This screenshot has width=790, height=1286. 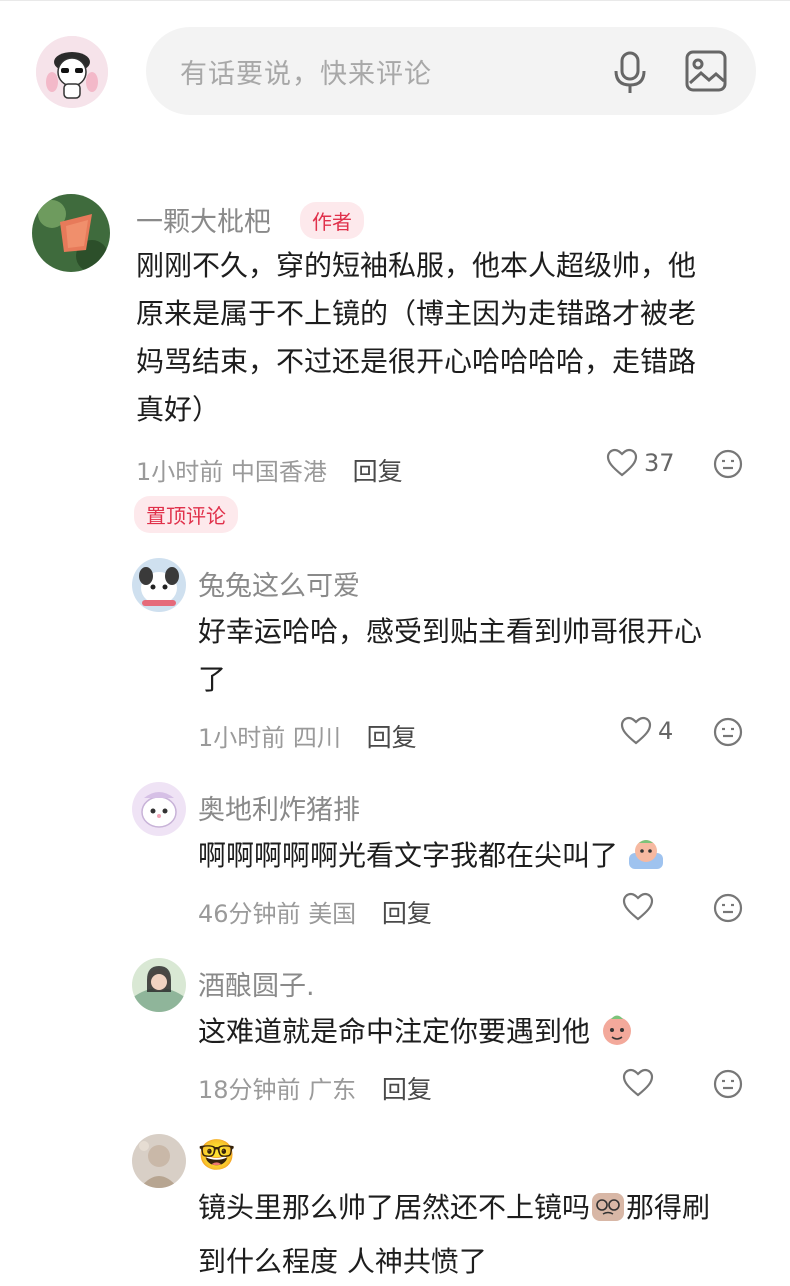 What do you see at coordinates (342, 1261) in the screenshot?
I see `comment-line: 到什么程度 人神共愤了` at bounding box center [342, 1261].